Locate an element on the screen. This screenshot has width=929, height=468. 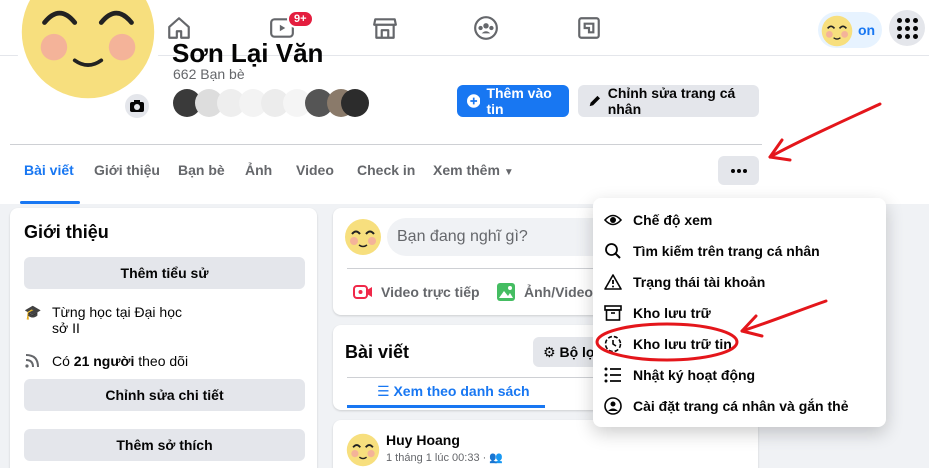
rss-icon is located at coordinates (33, 362).